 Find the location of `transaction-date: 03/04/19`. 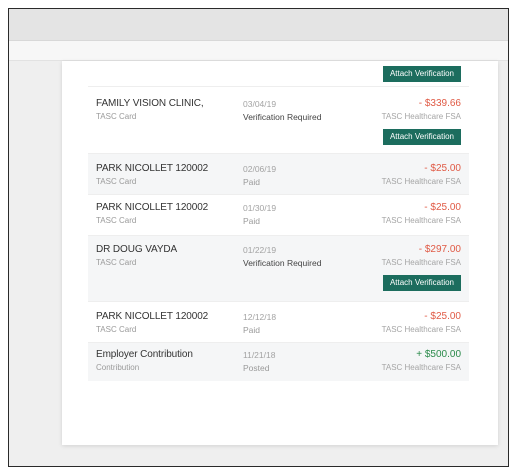

transaction-date: 03/04/19 is located at coordinates (260, 104).